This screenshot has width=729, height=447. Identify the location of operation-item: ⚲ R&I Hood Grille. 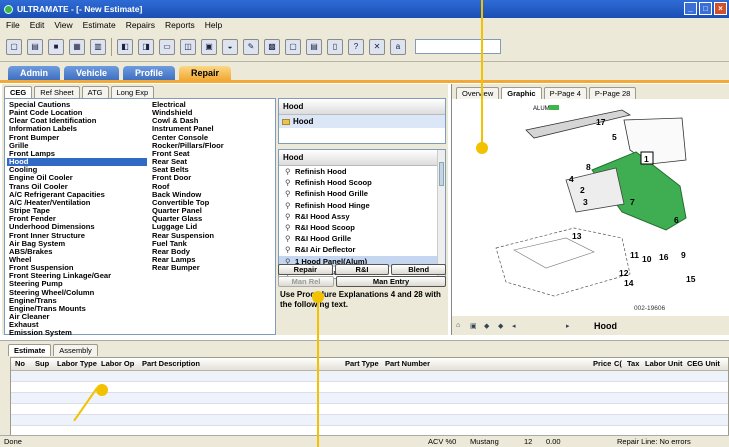
(362, 238).